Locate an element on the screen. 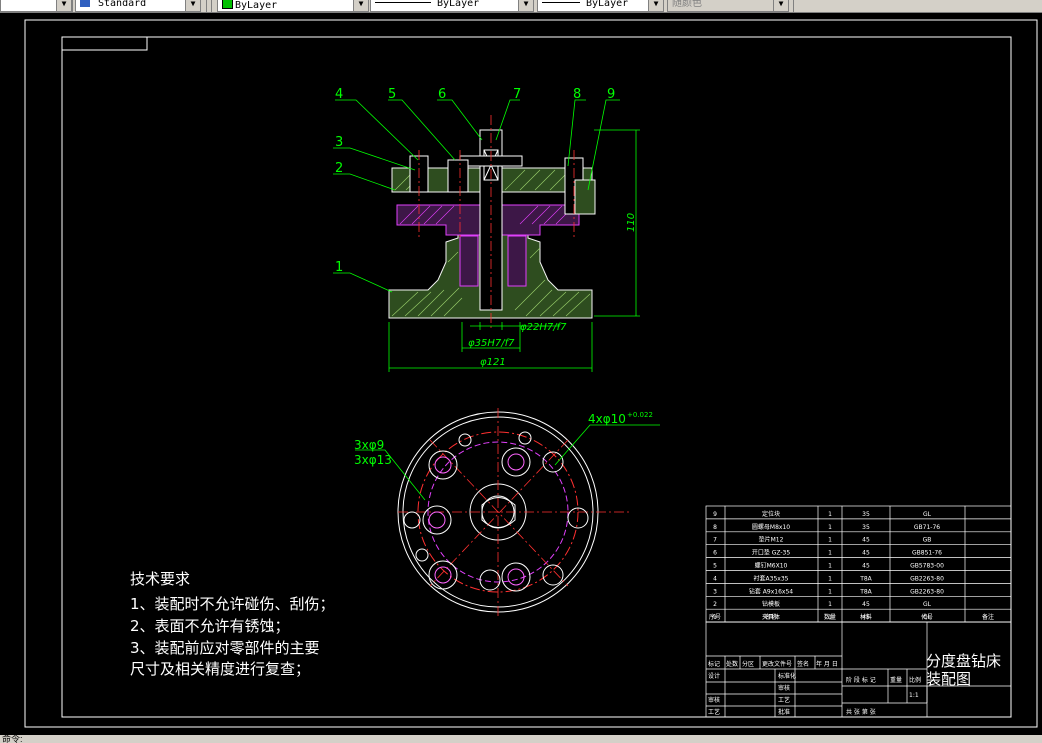 Image resolution: width=1042 pixels, height=743 pixels. bom-cell: 4 is located at coordinates (715, 578).